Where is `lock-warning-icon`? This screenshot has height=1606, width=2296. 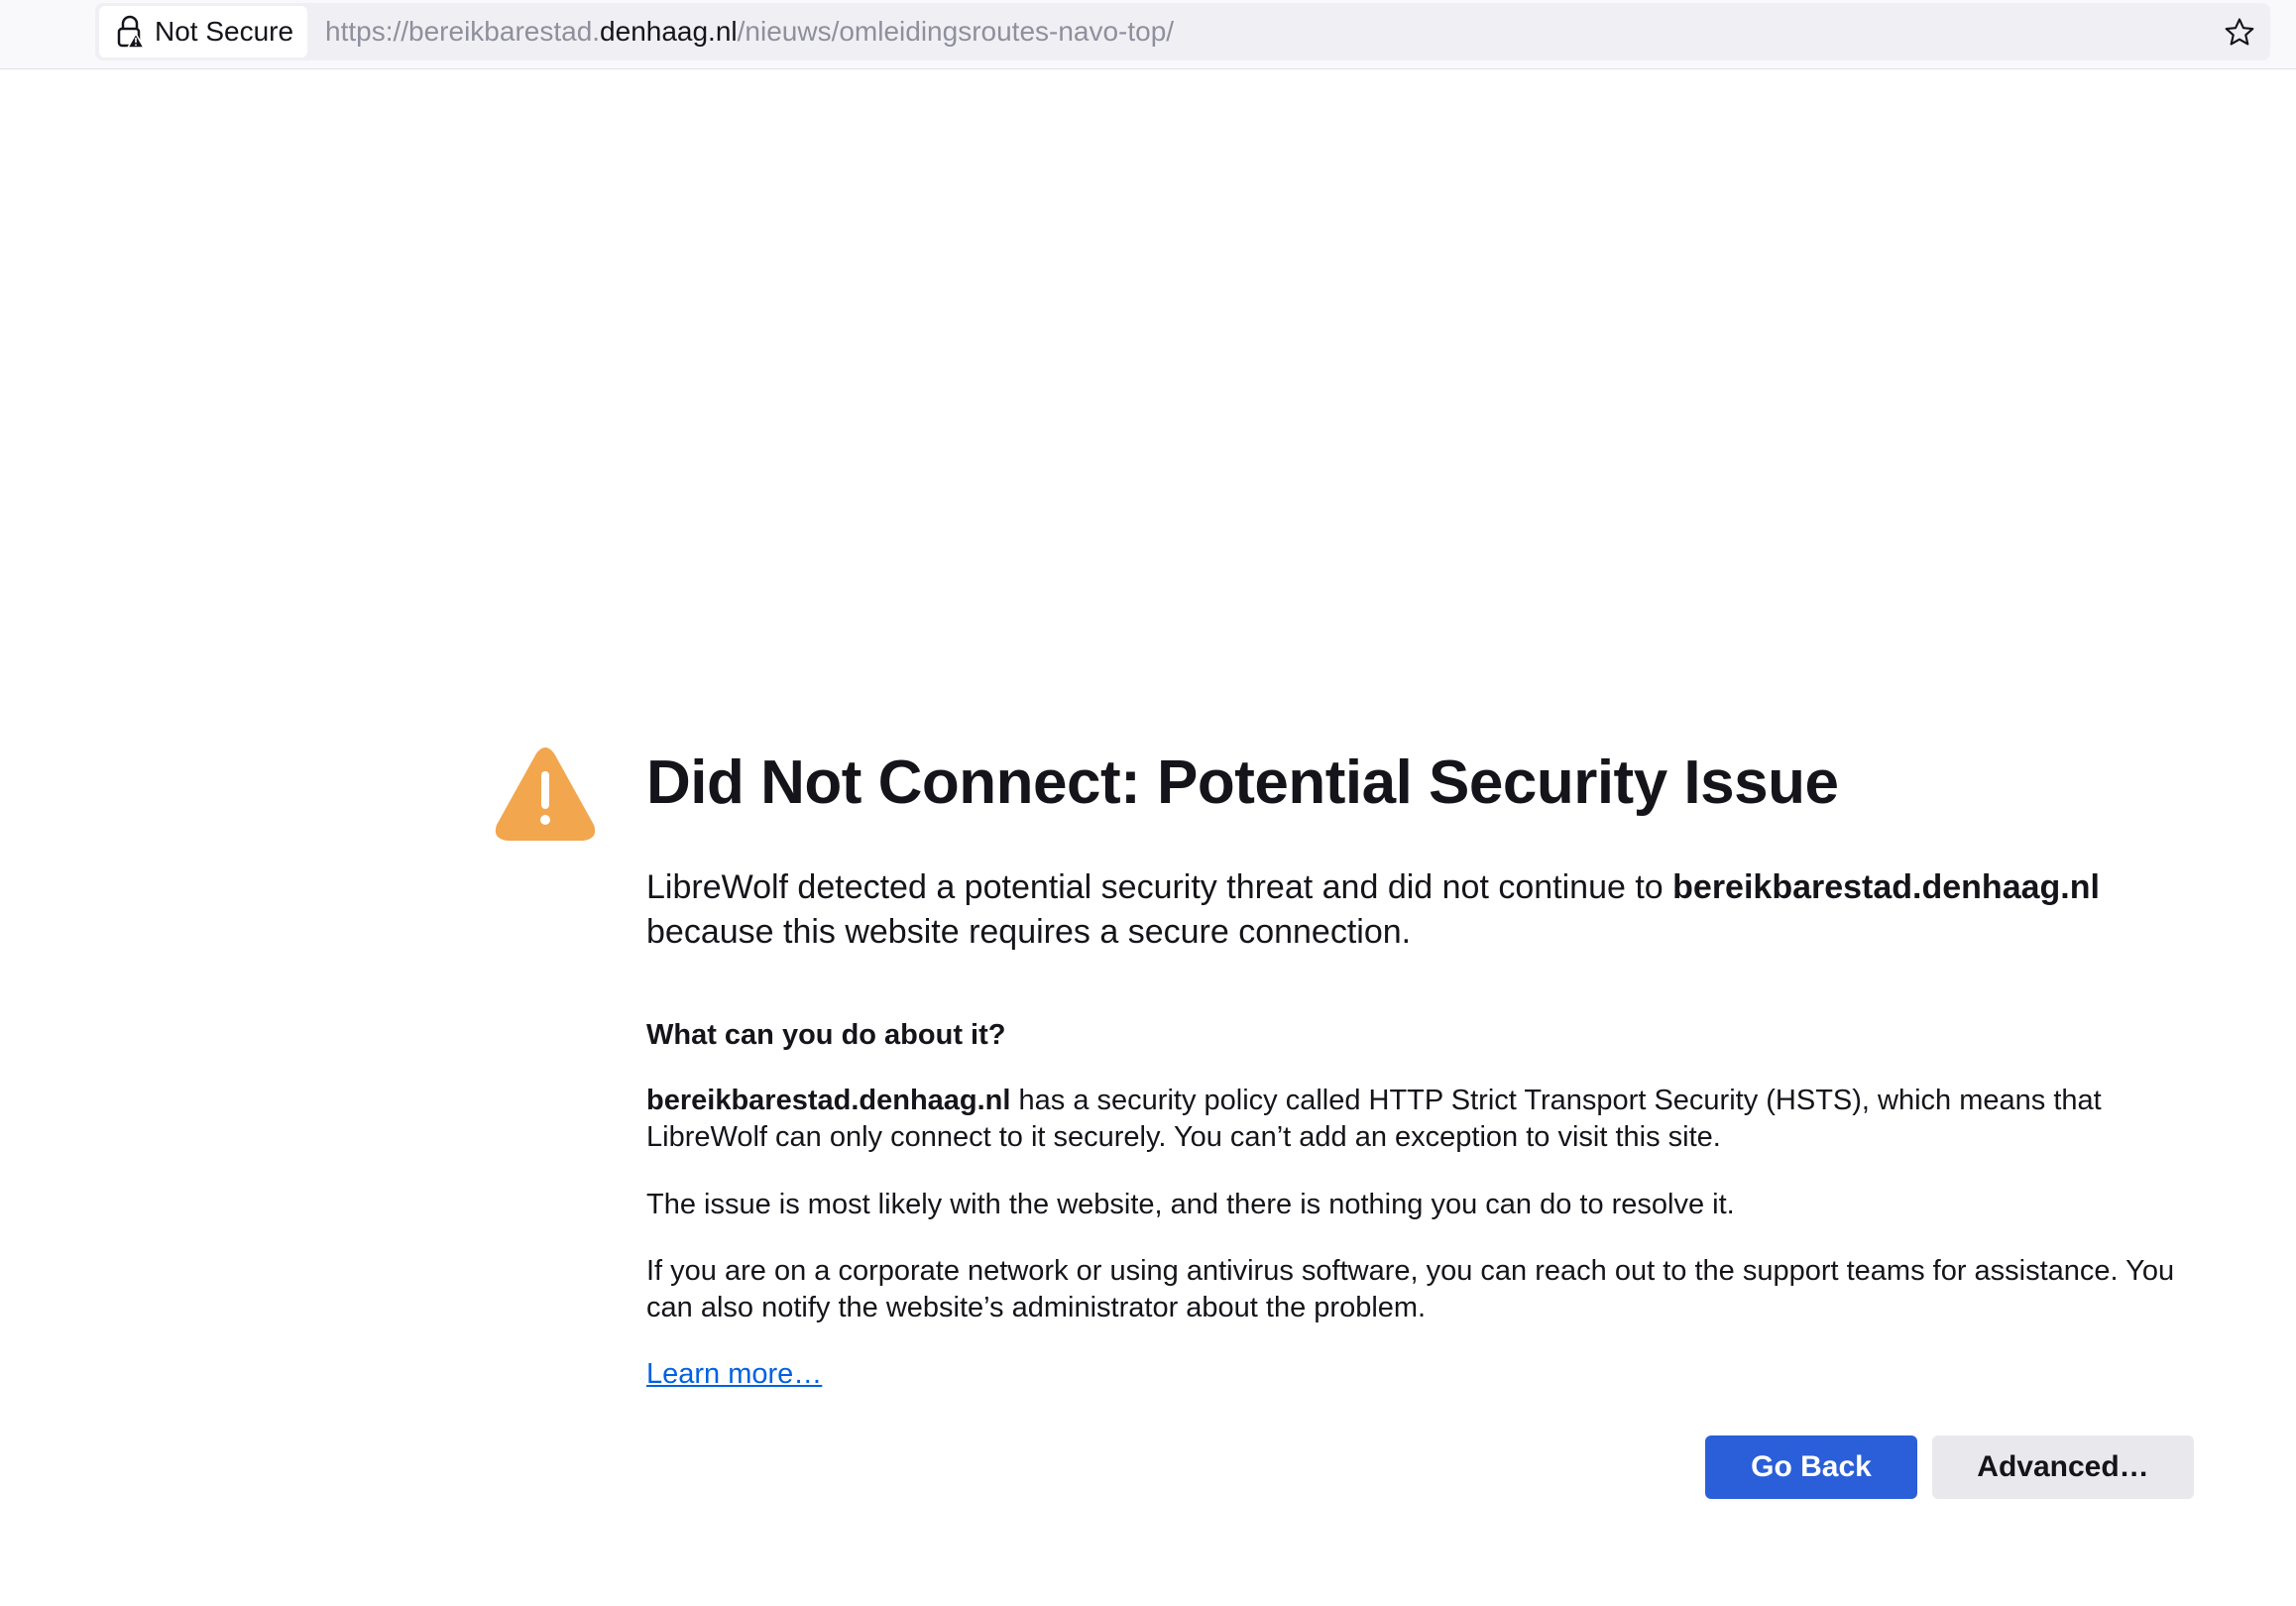 lock-warning-icon is located at coordinates (131, 32).